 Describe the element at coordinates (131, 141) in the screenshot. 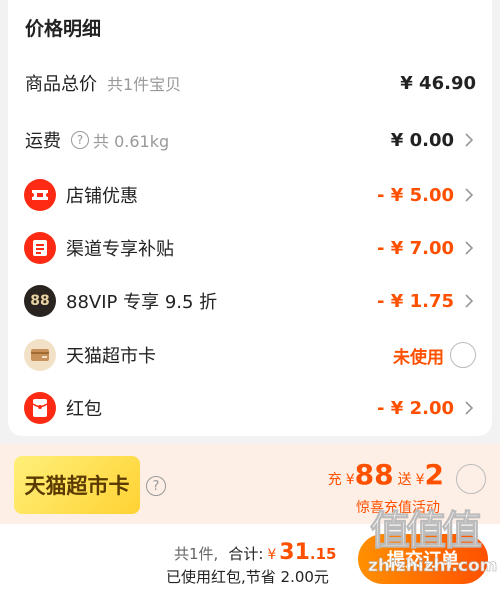

I see `shipping-weight: 共 0.61kg` at that location.